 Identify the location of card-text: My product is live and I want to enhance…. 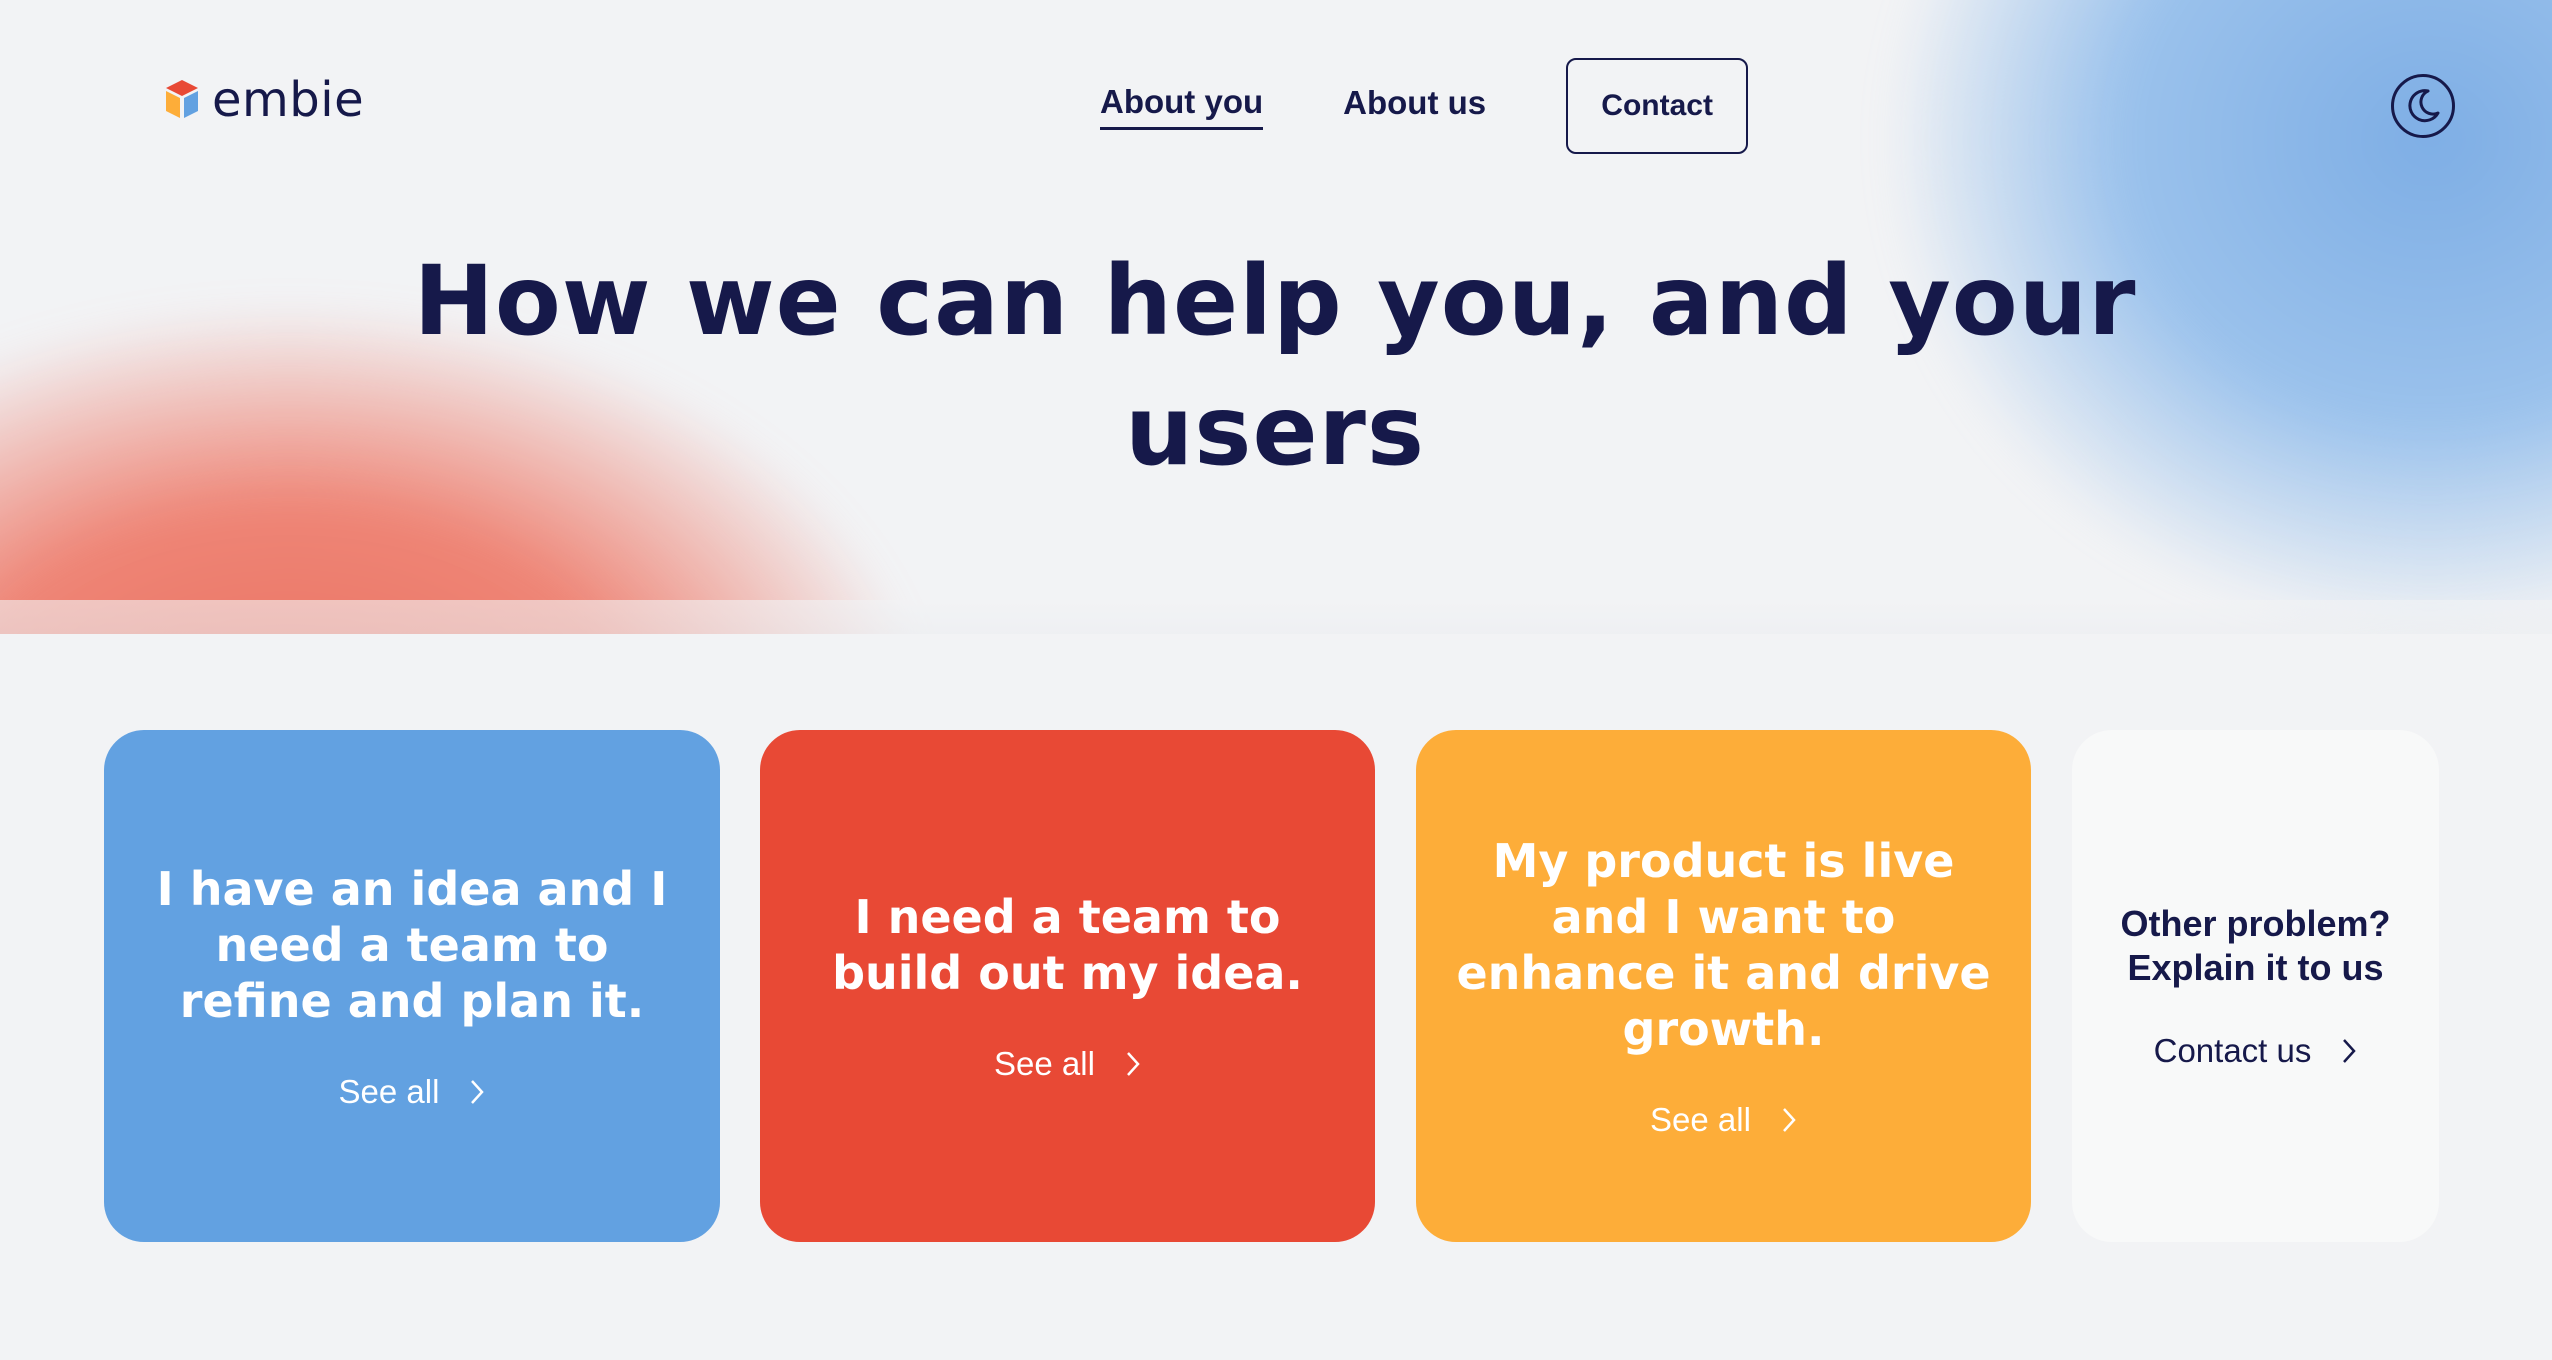
(1723, 945).